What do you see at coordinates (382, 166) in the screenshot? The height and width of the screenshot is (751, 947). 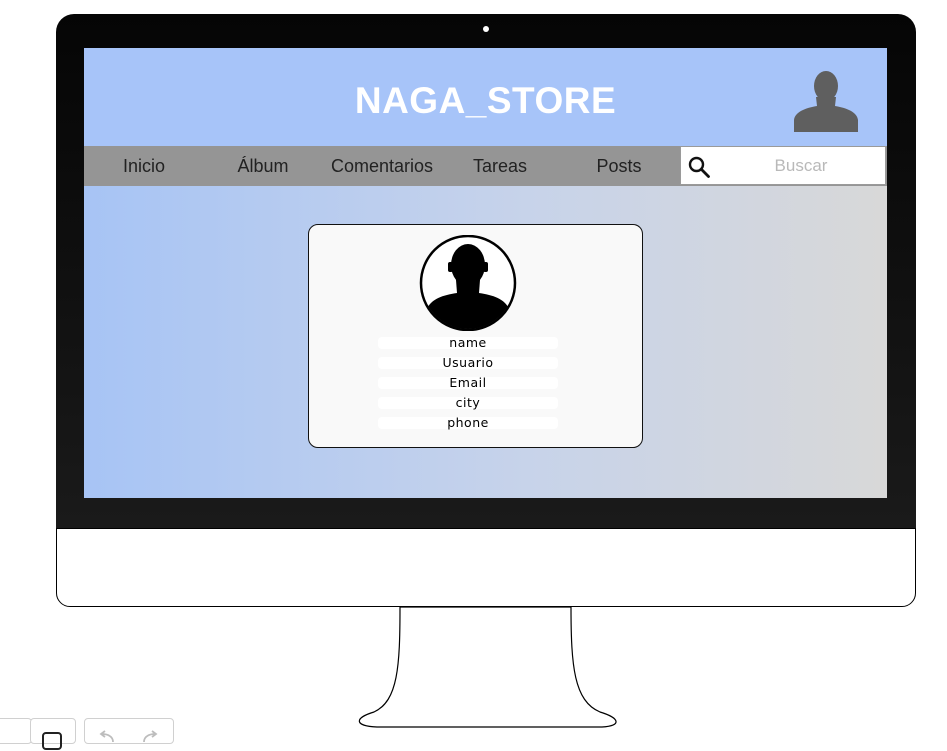 I see `nav-item-comentarios: Comentarios` at bounding box center [382, 166].